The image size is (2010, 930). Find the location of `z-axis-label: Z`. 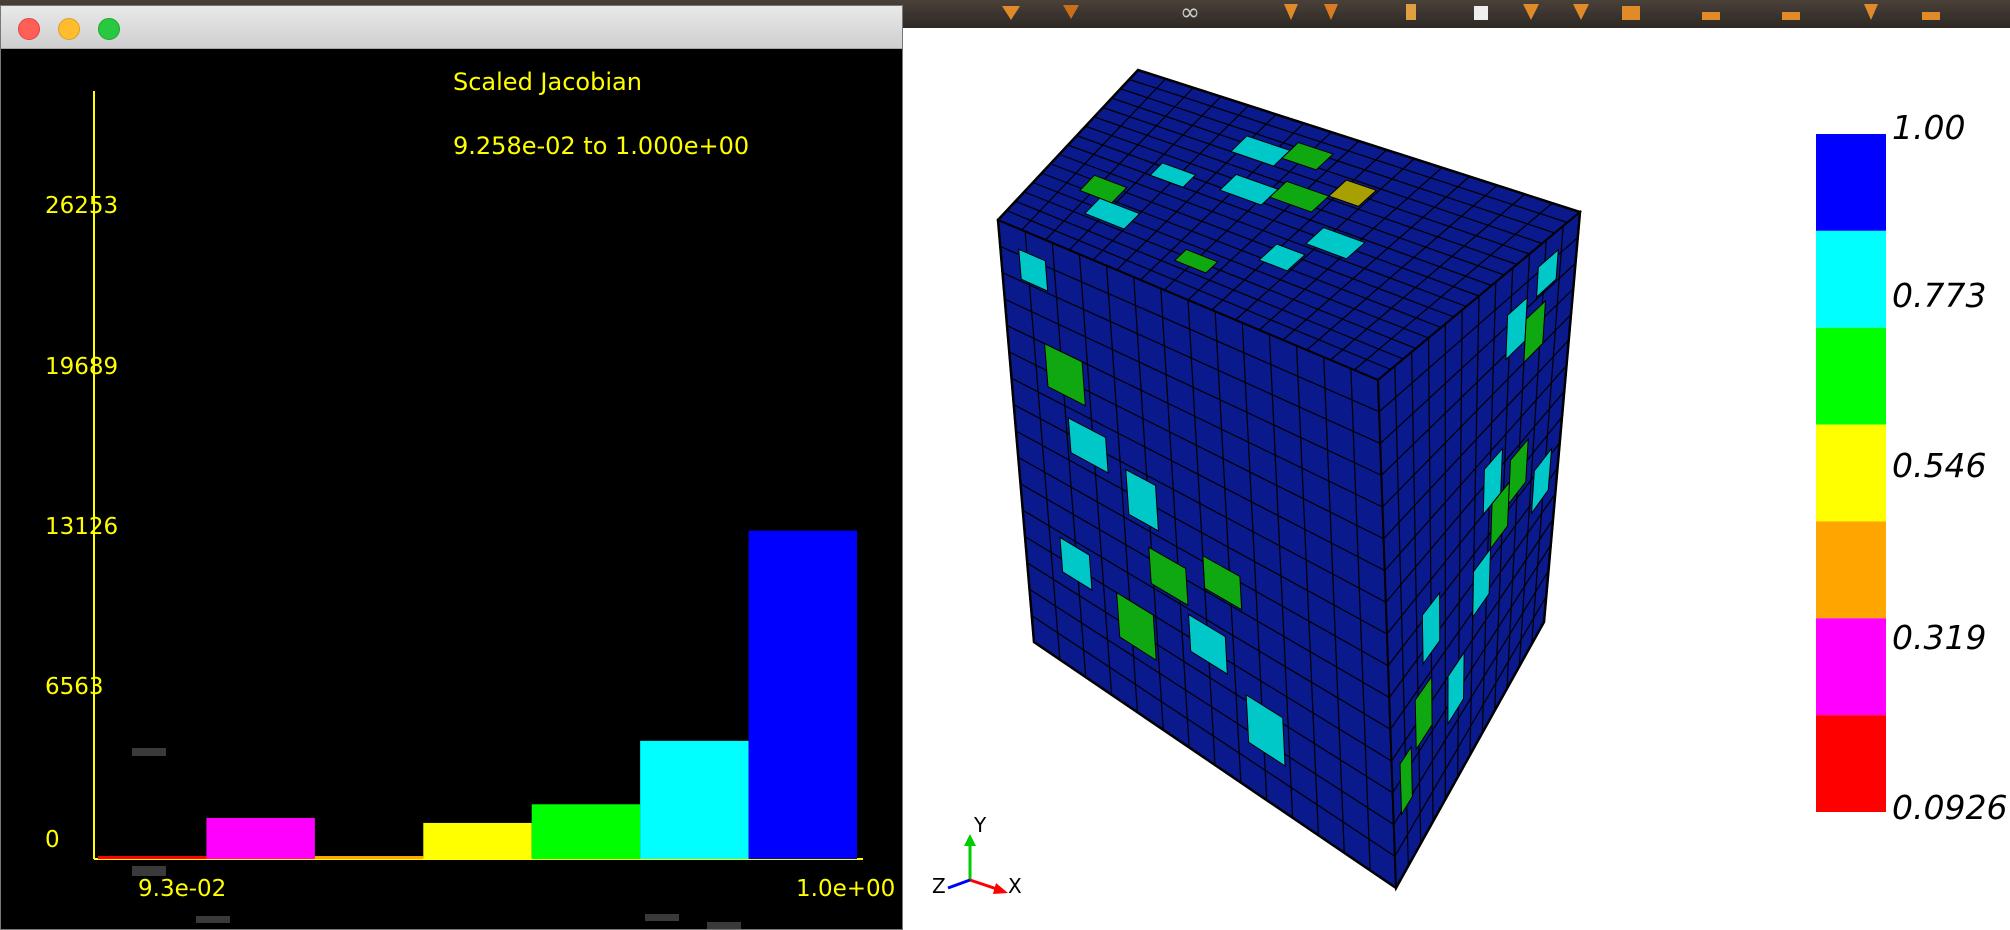

z-axis-label: Z is located at coordinates (939, 886).